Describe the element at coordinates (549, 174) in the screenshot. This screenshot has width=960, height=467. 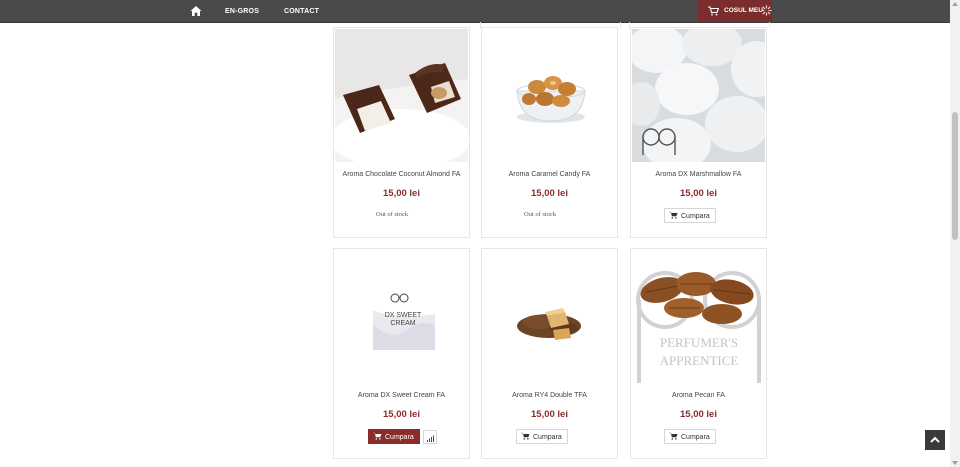
I see `product-name: Aroma Caramel Candy FA` at that location.